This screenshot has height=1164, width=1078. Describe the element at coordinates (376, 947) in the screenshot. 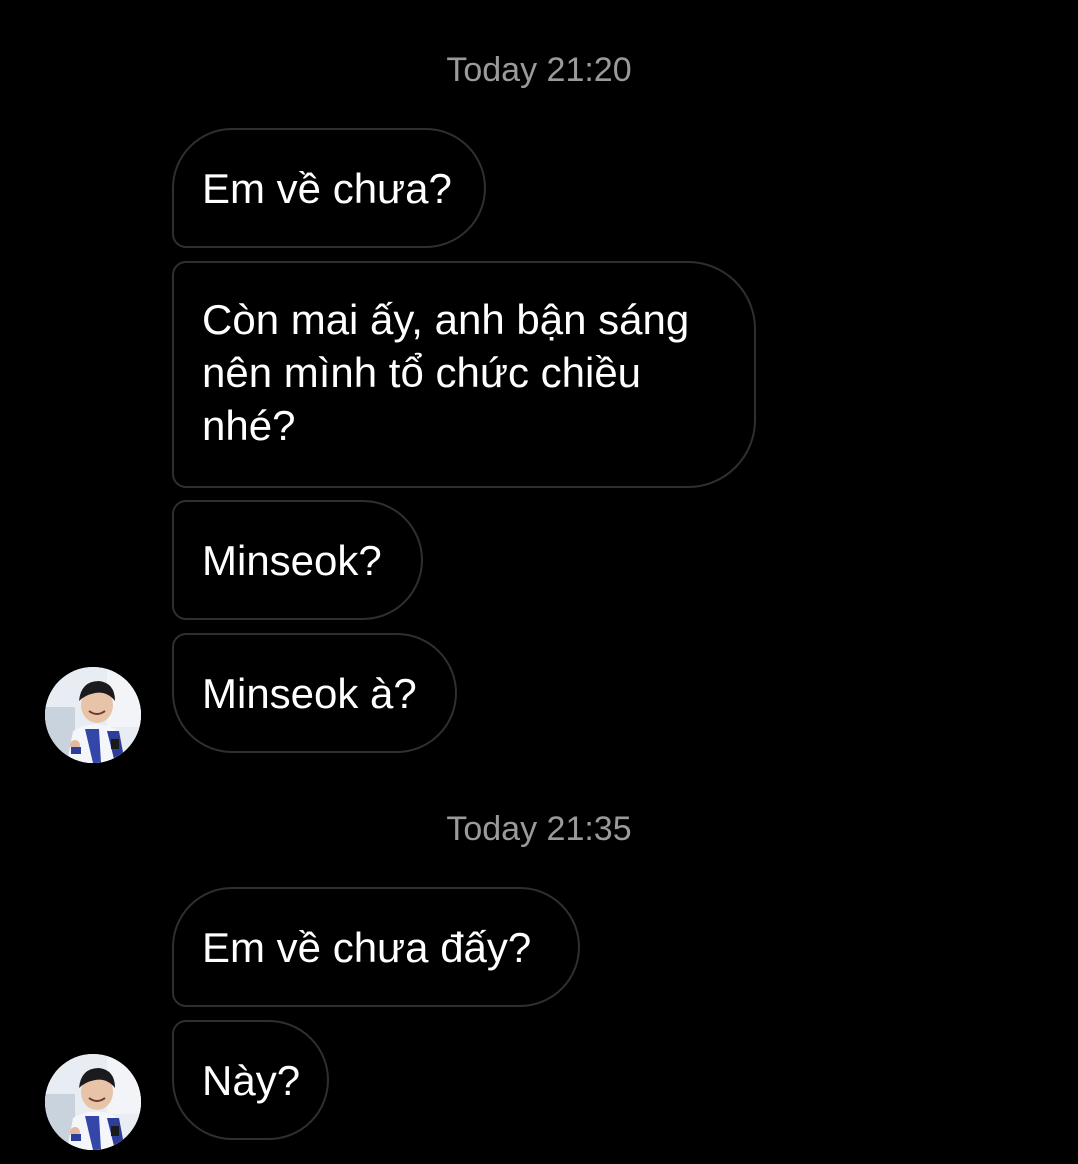

I see `message-bubble-incoming: Em về chưa đấy?` at that location.